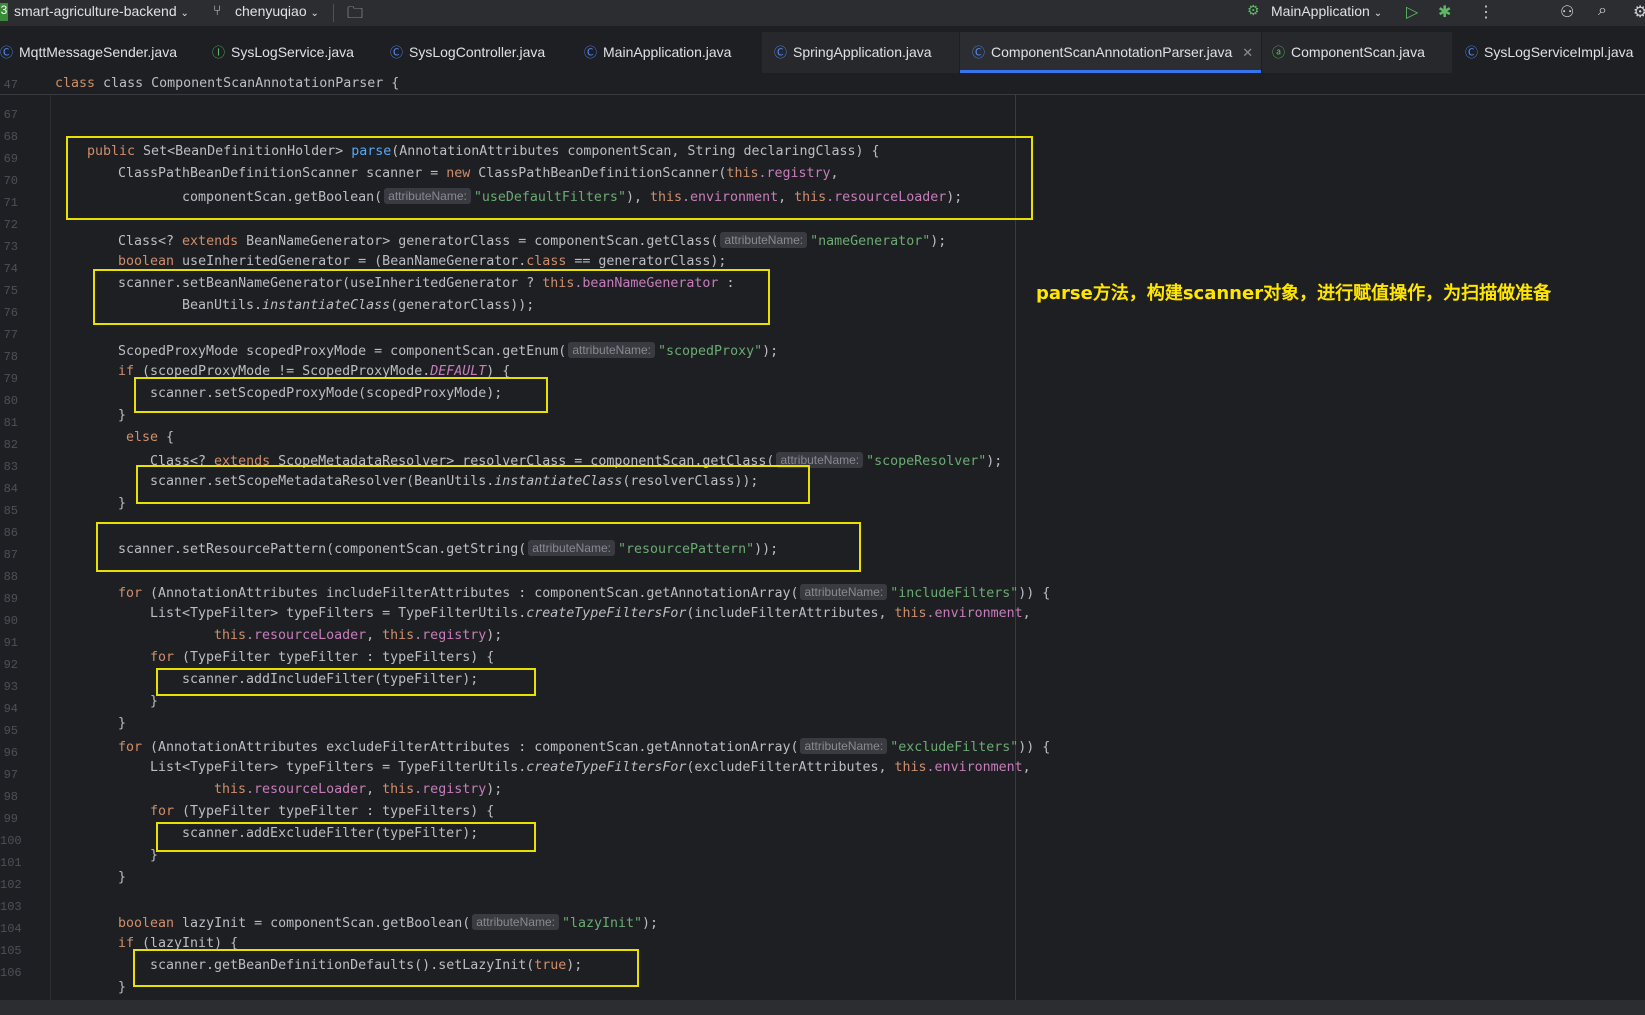 This screenshot has height=1015, width=1645. I want to click on line-number: 105, so click(11, 951).